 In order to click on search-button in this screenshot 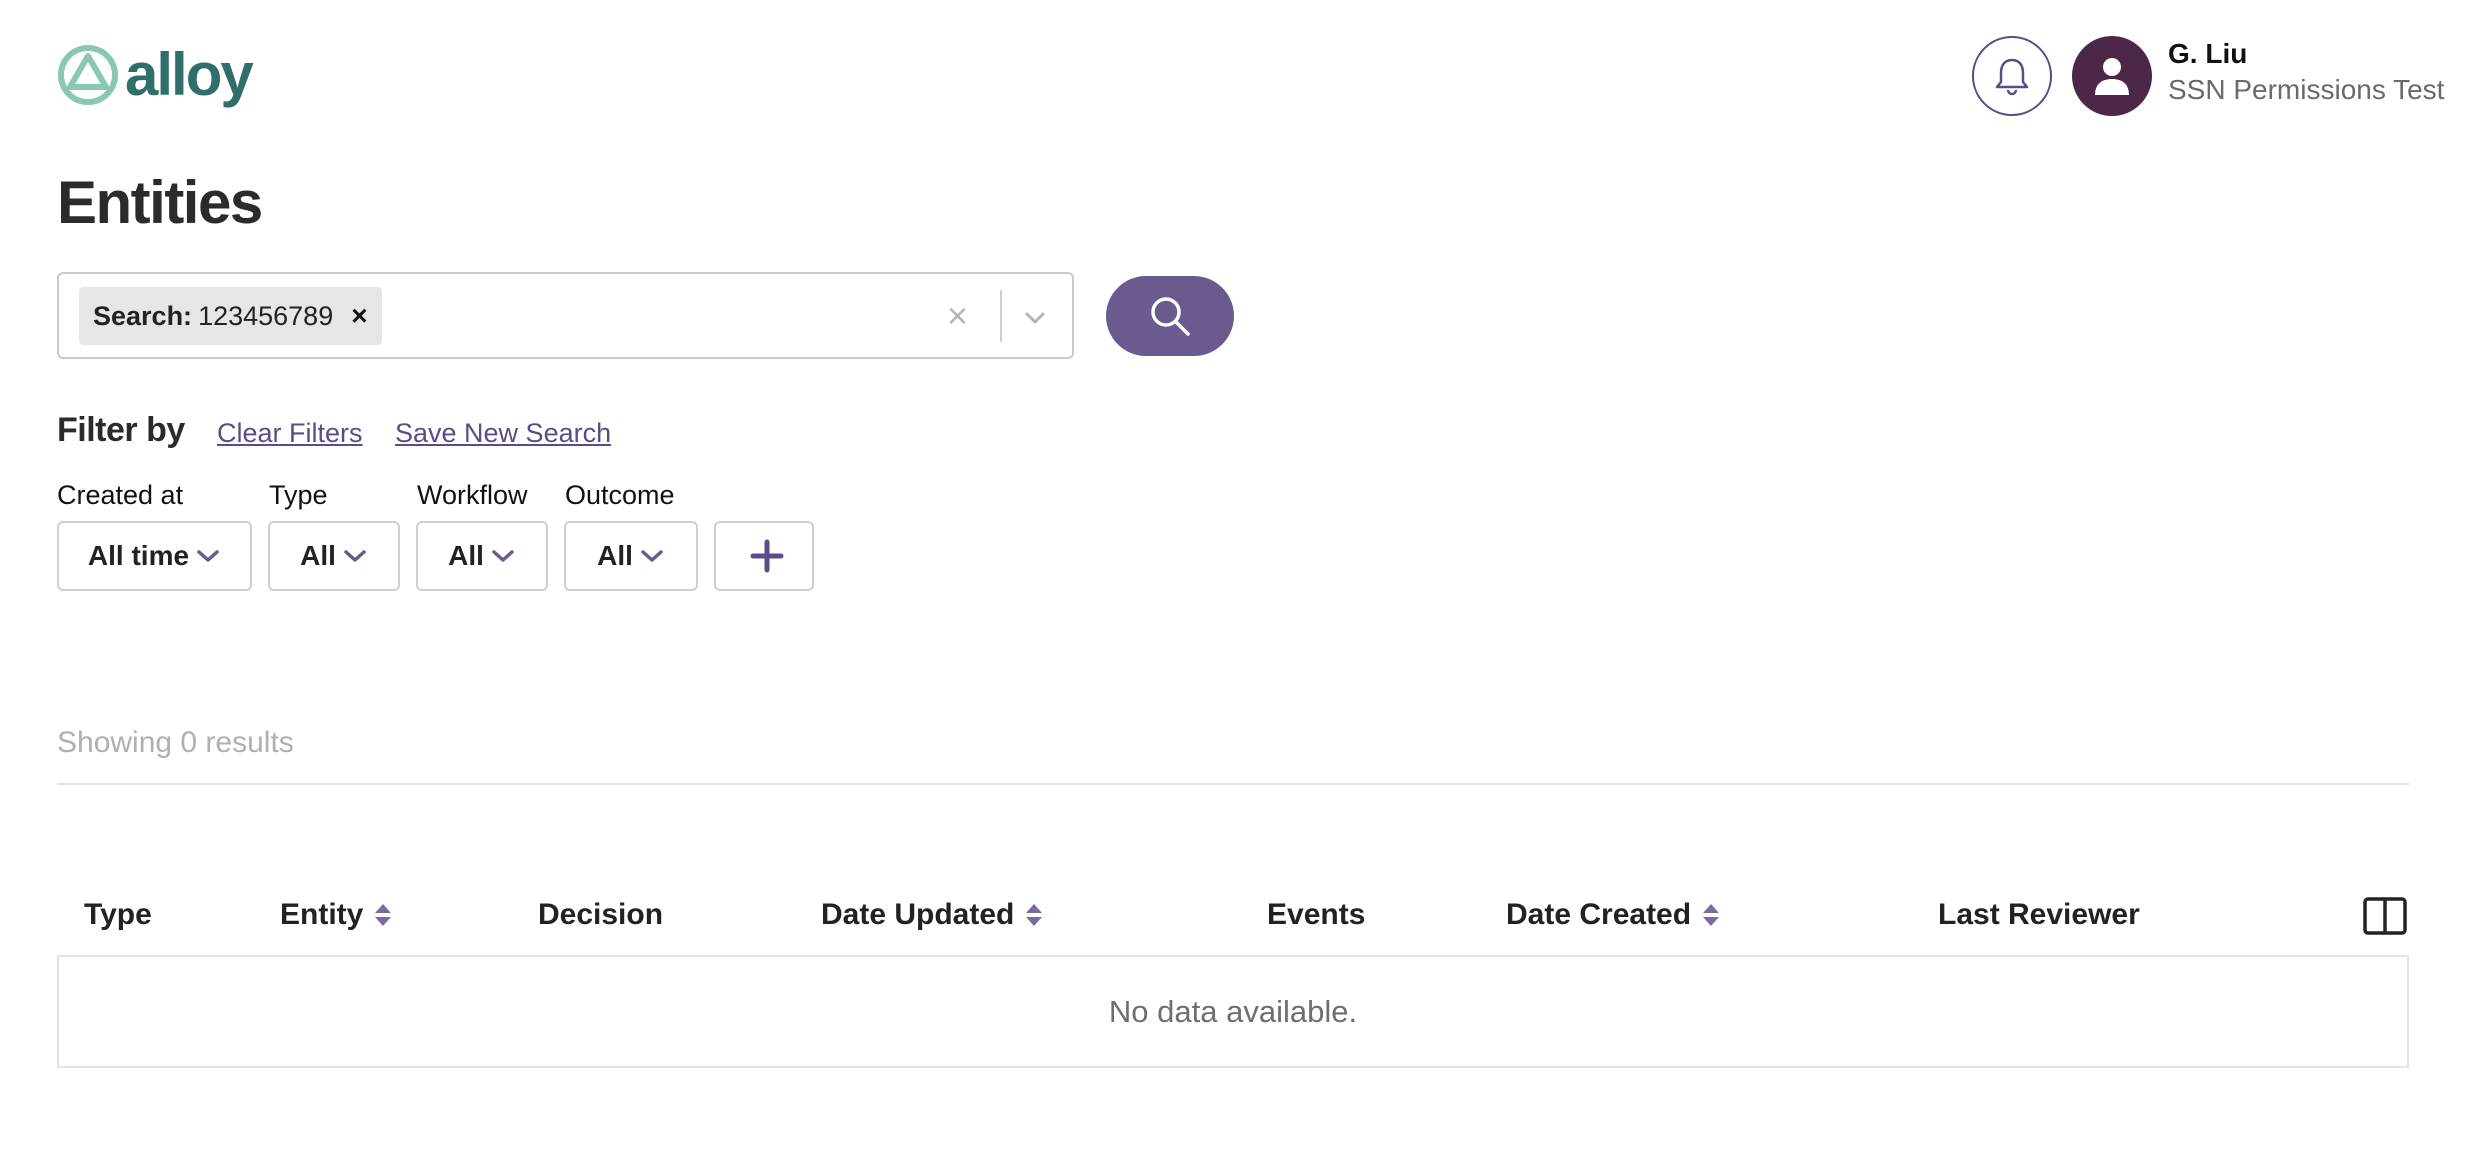, I will do `click(1170, 316)`.